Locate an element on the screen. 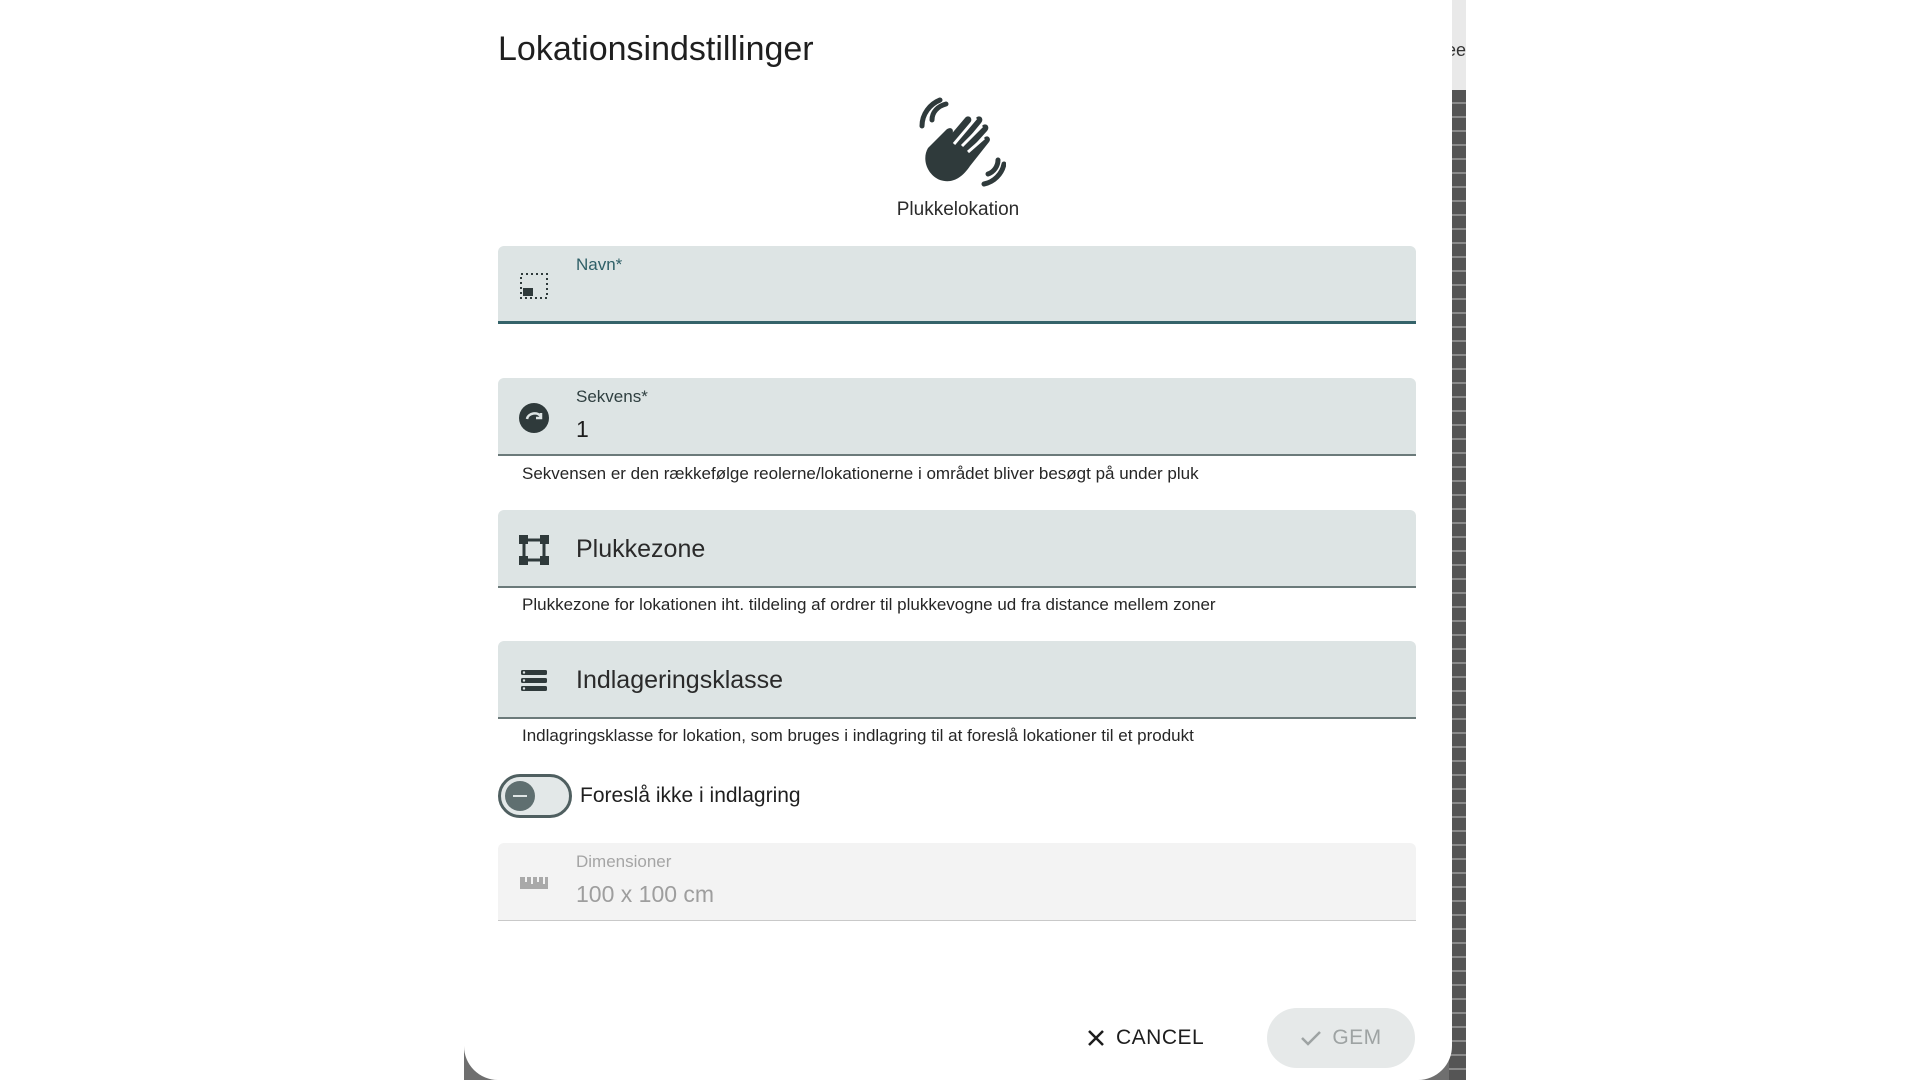  name-field: Navn* is located at coordinates (957, 285).